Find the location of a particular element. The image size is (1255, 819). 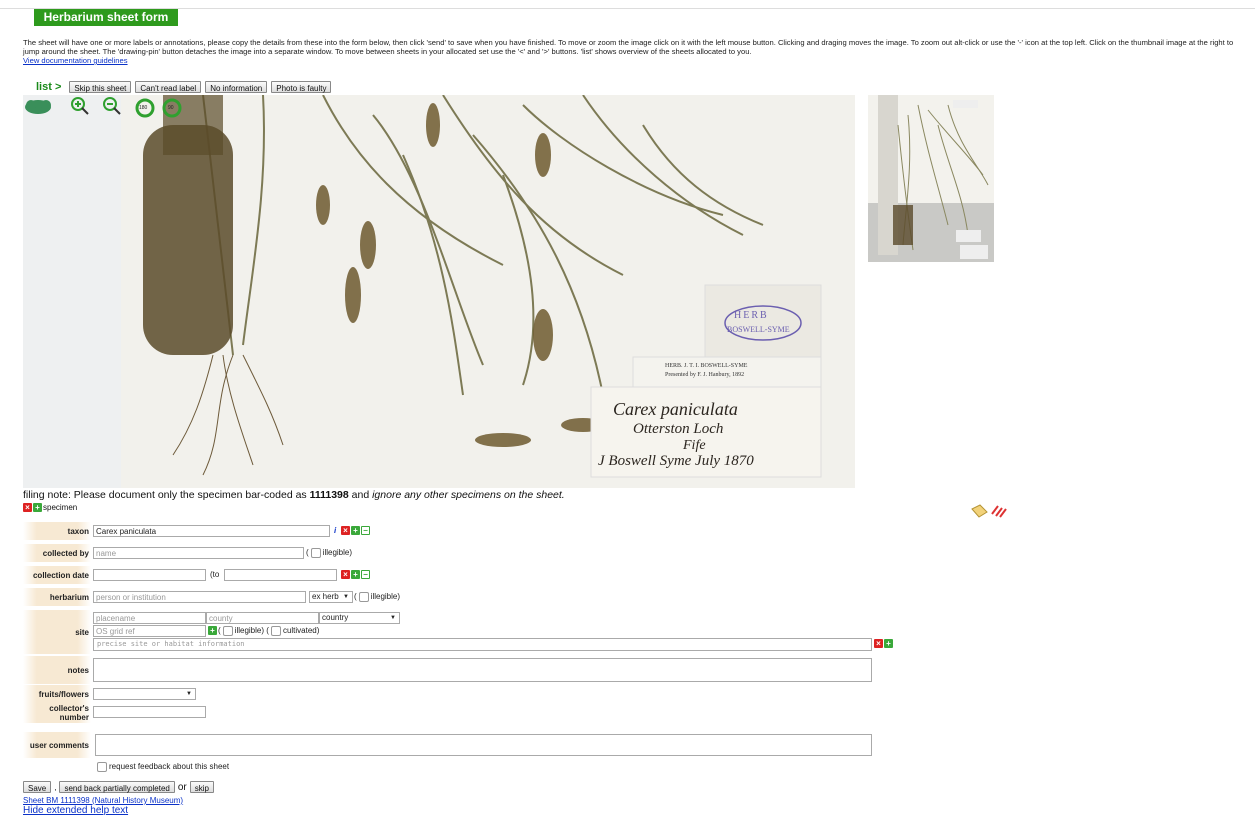

collector-number-label: collector's number is located at coordinates (57, 713).